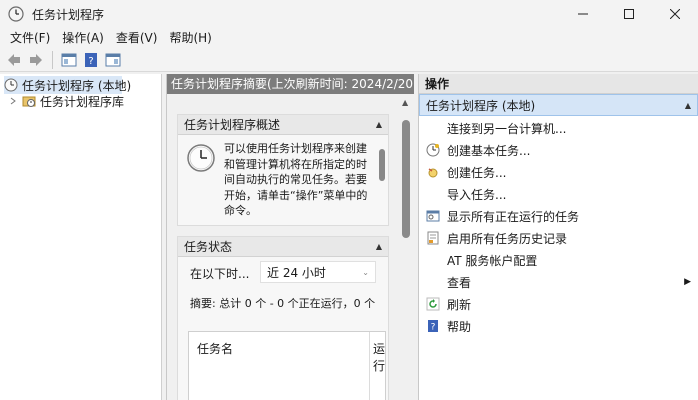 Image resolution: width=698 pixels, height=400 pixels. Describe the element at coordinates (687, 282) in the screenshot. I see `submenu-arrow-icon: ▶` at that location.